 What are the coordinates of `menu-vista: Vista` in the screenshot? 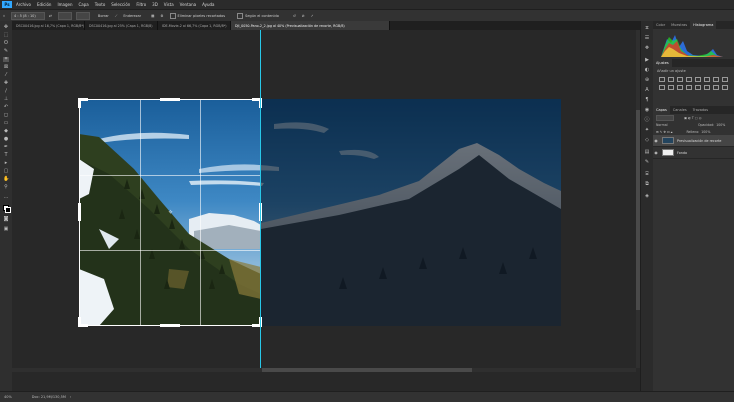 It's located at (169, 4).